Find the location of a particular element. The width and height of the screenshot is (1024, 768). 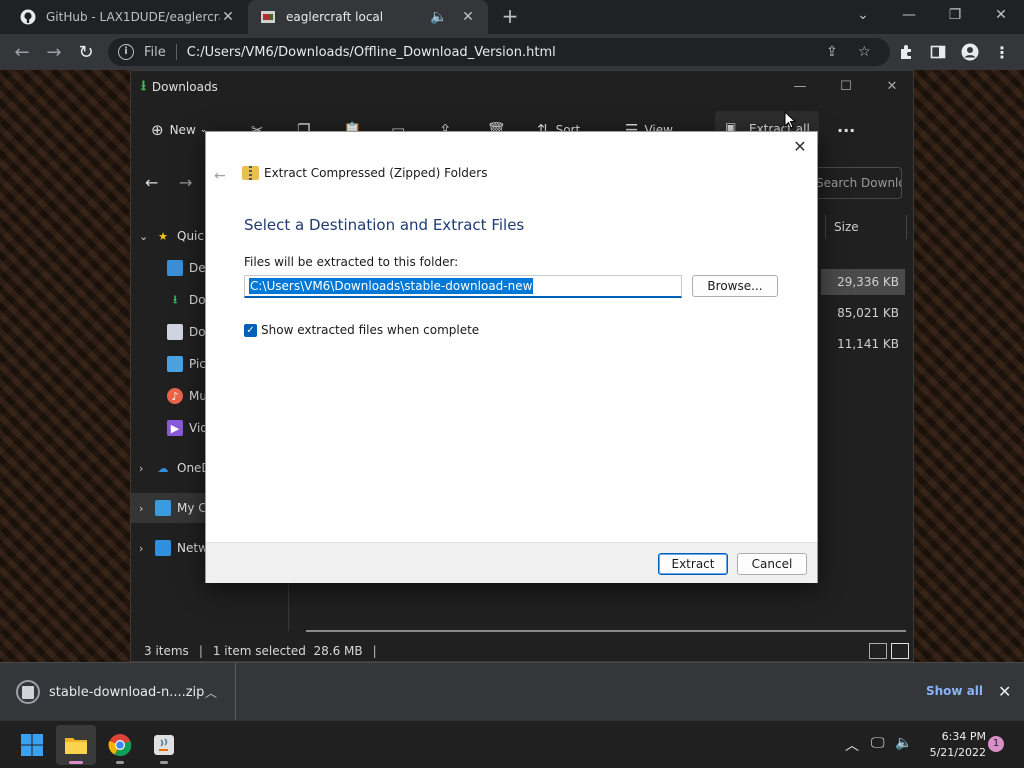

tab-title: eaglercraft local is located at coordinates (335, 17).